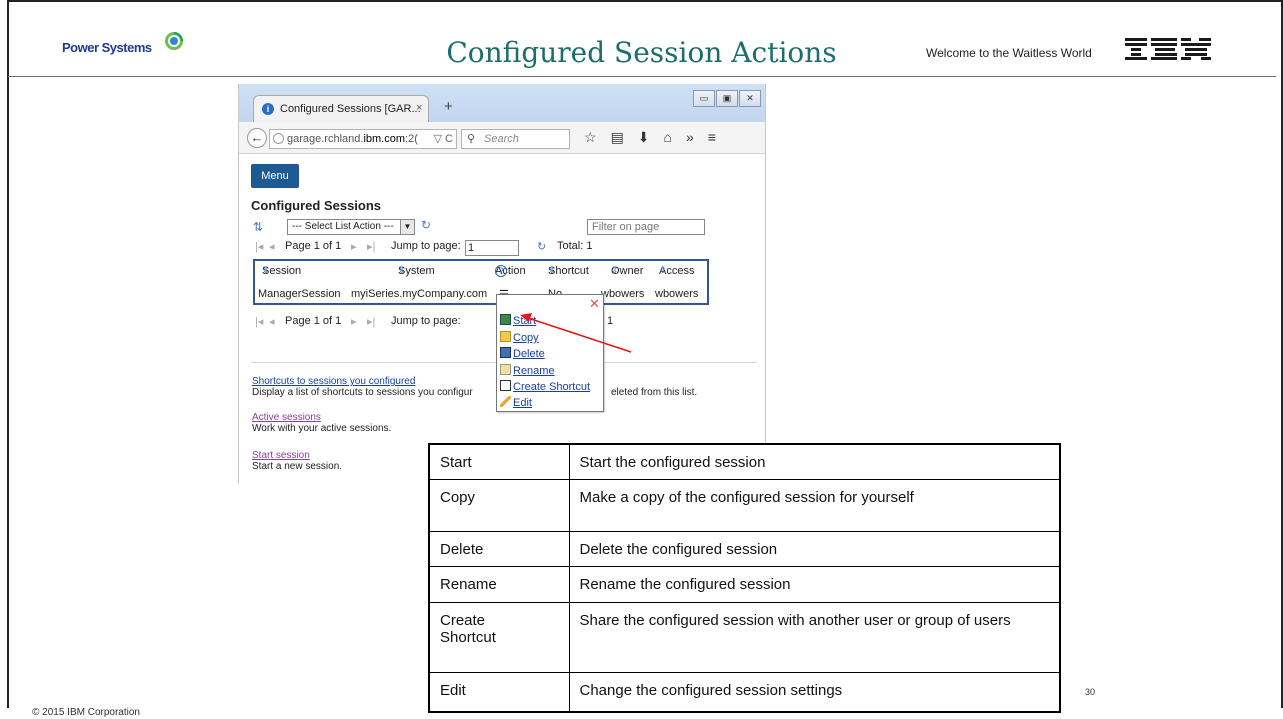  Describe the element at coordinates (268, 109) in the screenshot. I see `info-icon: i` at that location.